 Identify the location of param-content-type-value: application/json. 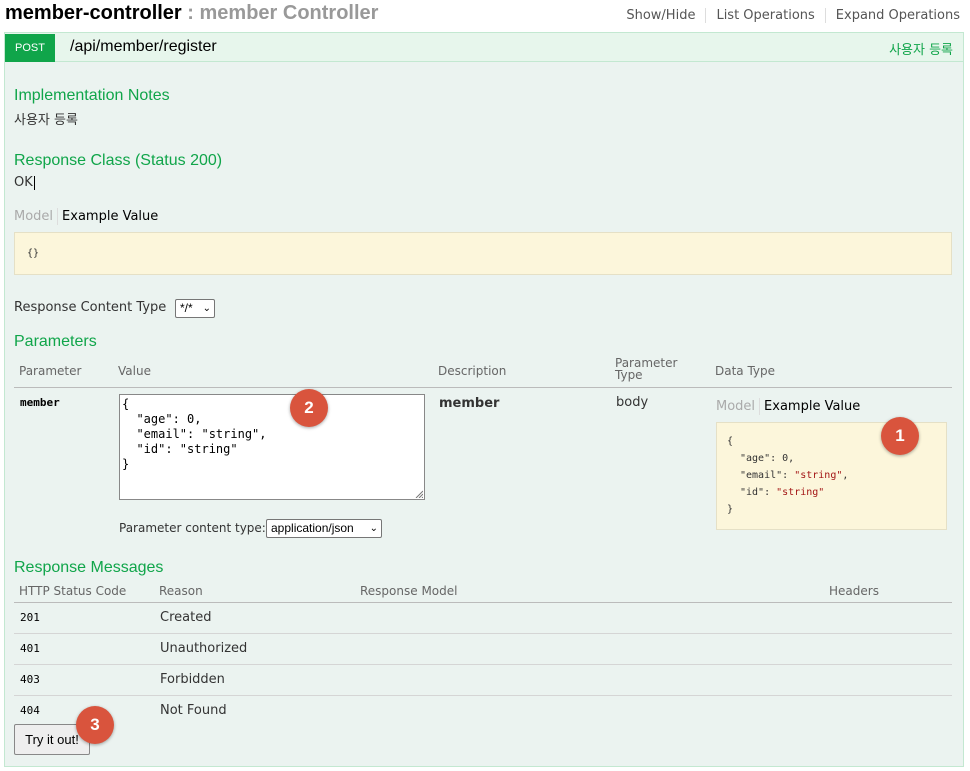
(312, 528).